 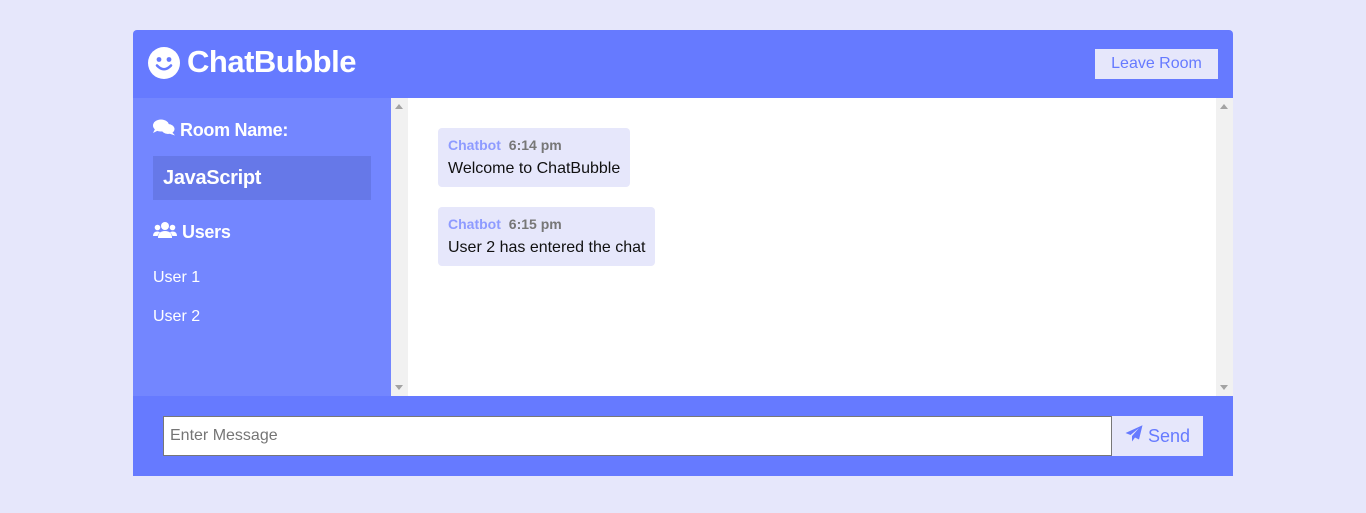 I want to click on message-composer: Send, so click(x=683, y=436).